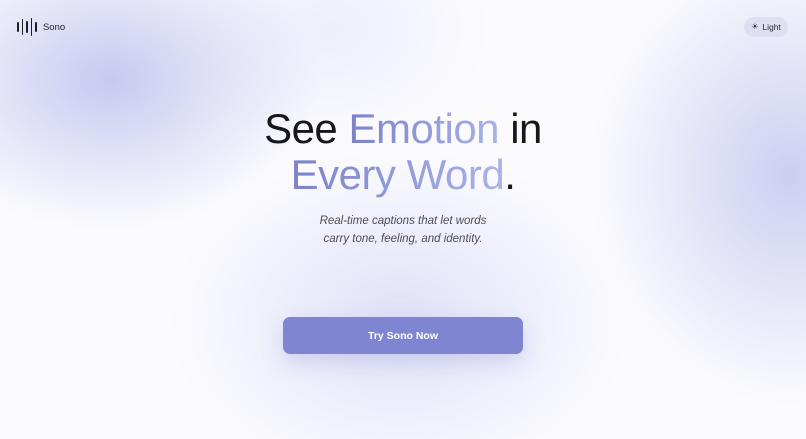 The width and height of the screenshot is (806, 439). What do you see at coordinates (510, 174) in the screenshot?
I see `headline-period: .` at bounding box center [510, 174].